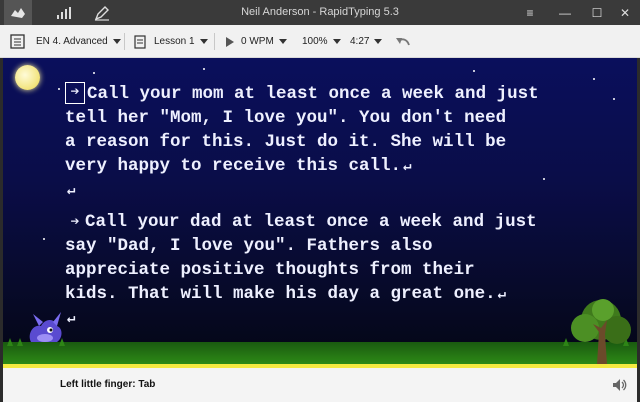 The image size is (640, 402). Describe the element at coordinates (360, 41) in the screenshot. I see `time-value: 4:27` at that location.